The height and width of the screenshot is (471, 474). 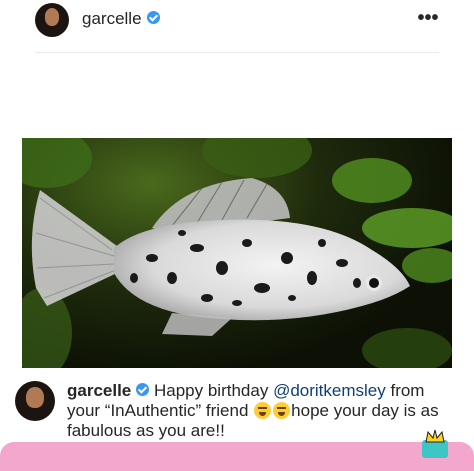 I want to click on weary-face-emoji-icon, so click(x=263, y=410).